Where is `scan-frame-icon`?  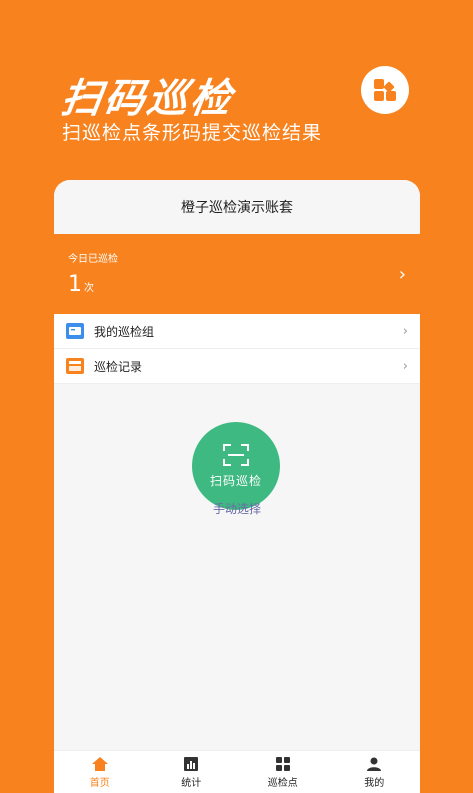 scan-frame-icon is located at coordinates (236, 454).